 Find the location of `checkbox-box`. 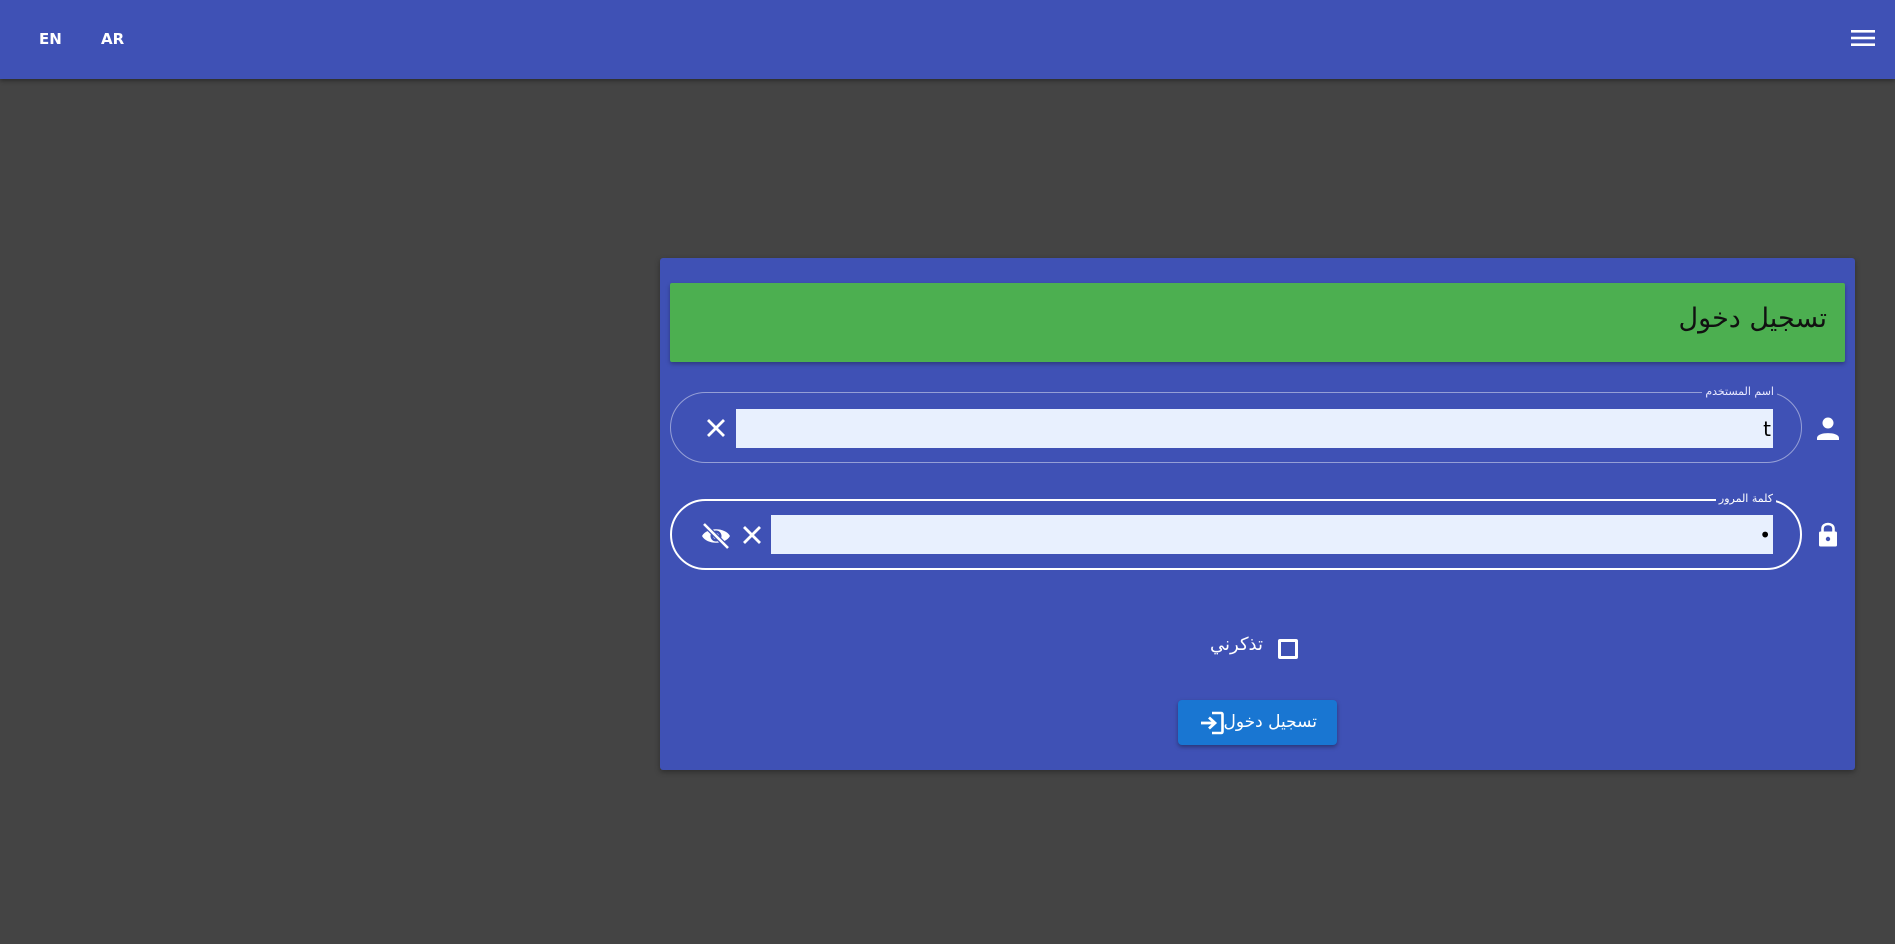

checkbox-box is located at coordinates (1288, 649).